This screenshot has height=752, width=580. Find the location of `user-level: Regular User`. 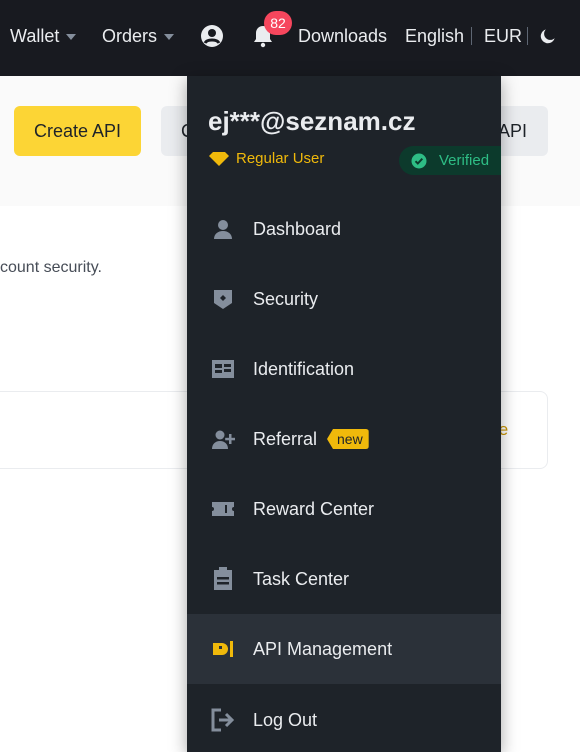

user-level: Regular User is located at coordinates (266, 158).